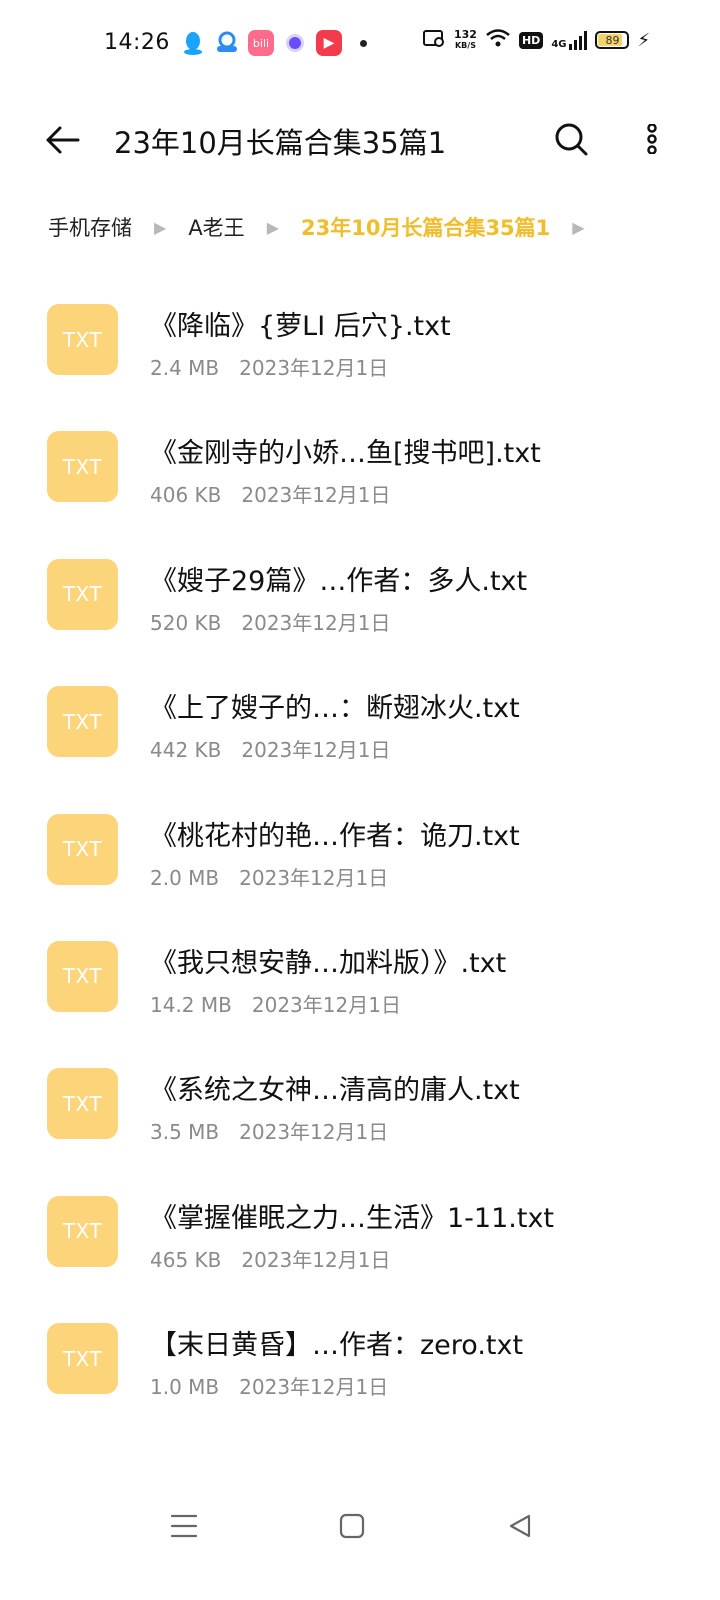 Image resolution: width=720 pixels, height=1600 pixels. Describe the element at coordinates (360, 986) in the screenshot. I see `file-row: TXT 《我只想安静…加料版）》.txt 14.2 MB 2023年12月1日` at that location.